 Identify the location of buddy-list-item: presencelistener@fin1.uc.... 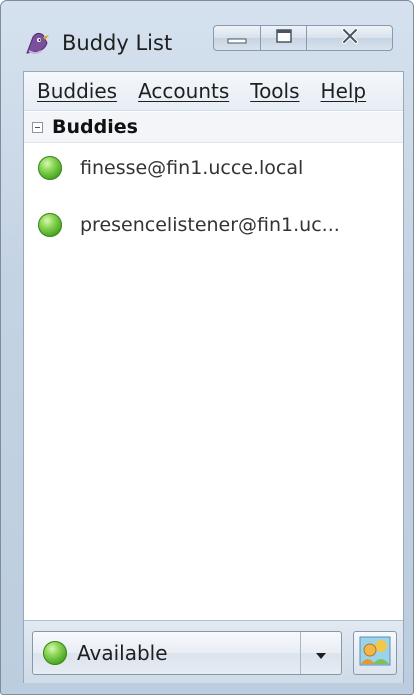
(213, 225).